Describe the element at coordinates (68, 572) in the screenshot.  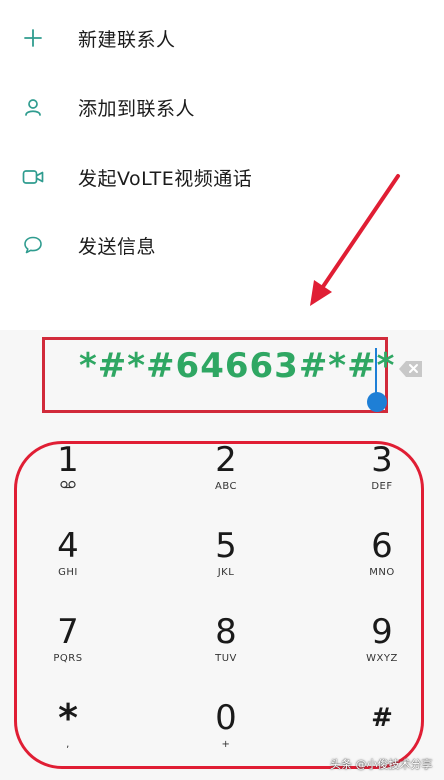
I see `key-letters: GHI` at that location.